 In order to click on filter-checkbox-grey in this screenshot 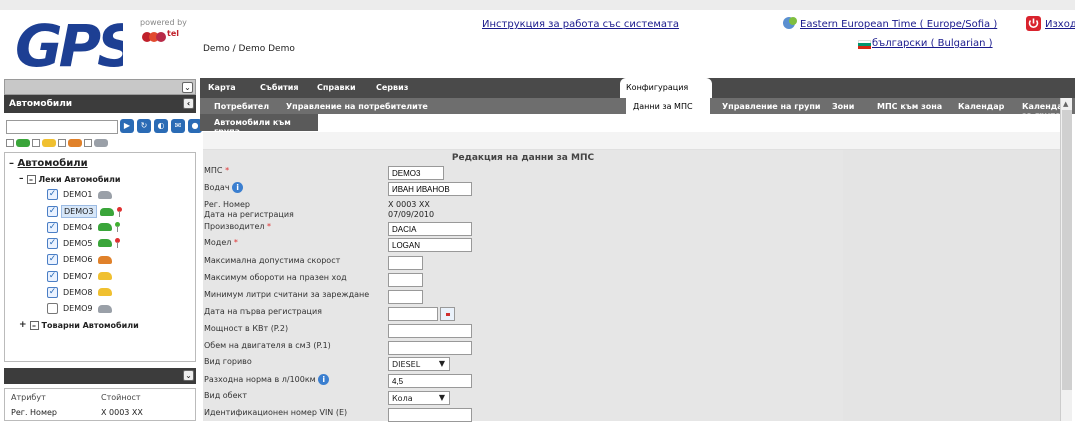, I will do `click(88, 143)`.